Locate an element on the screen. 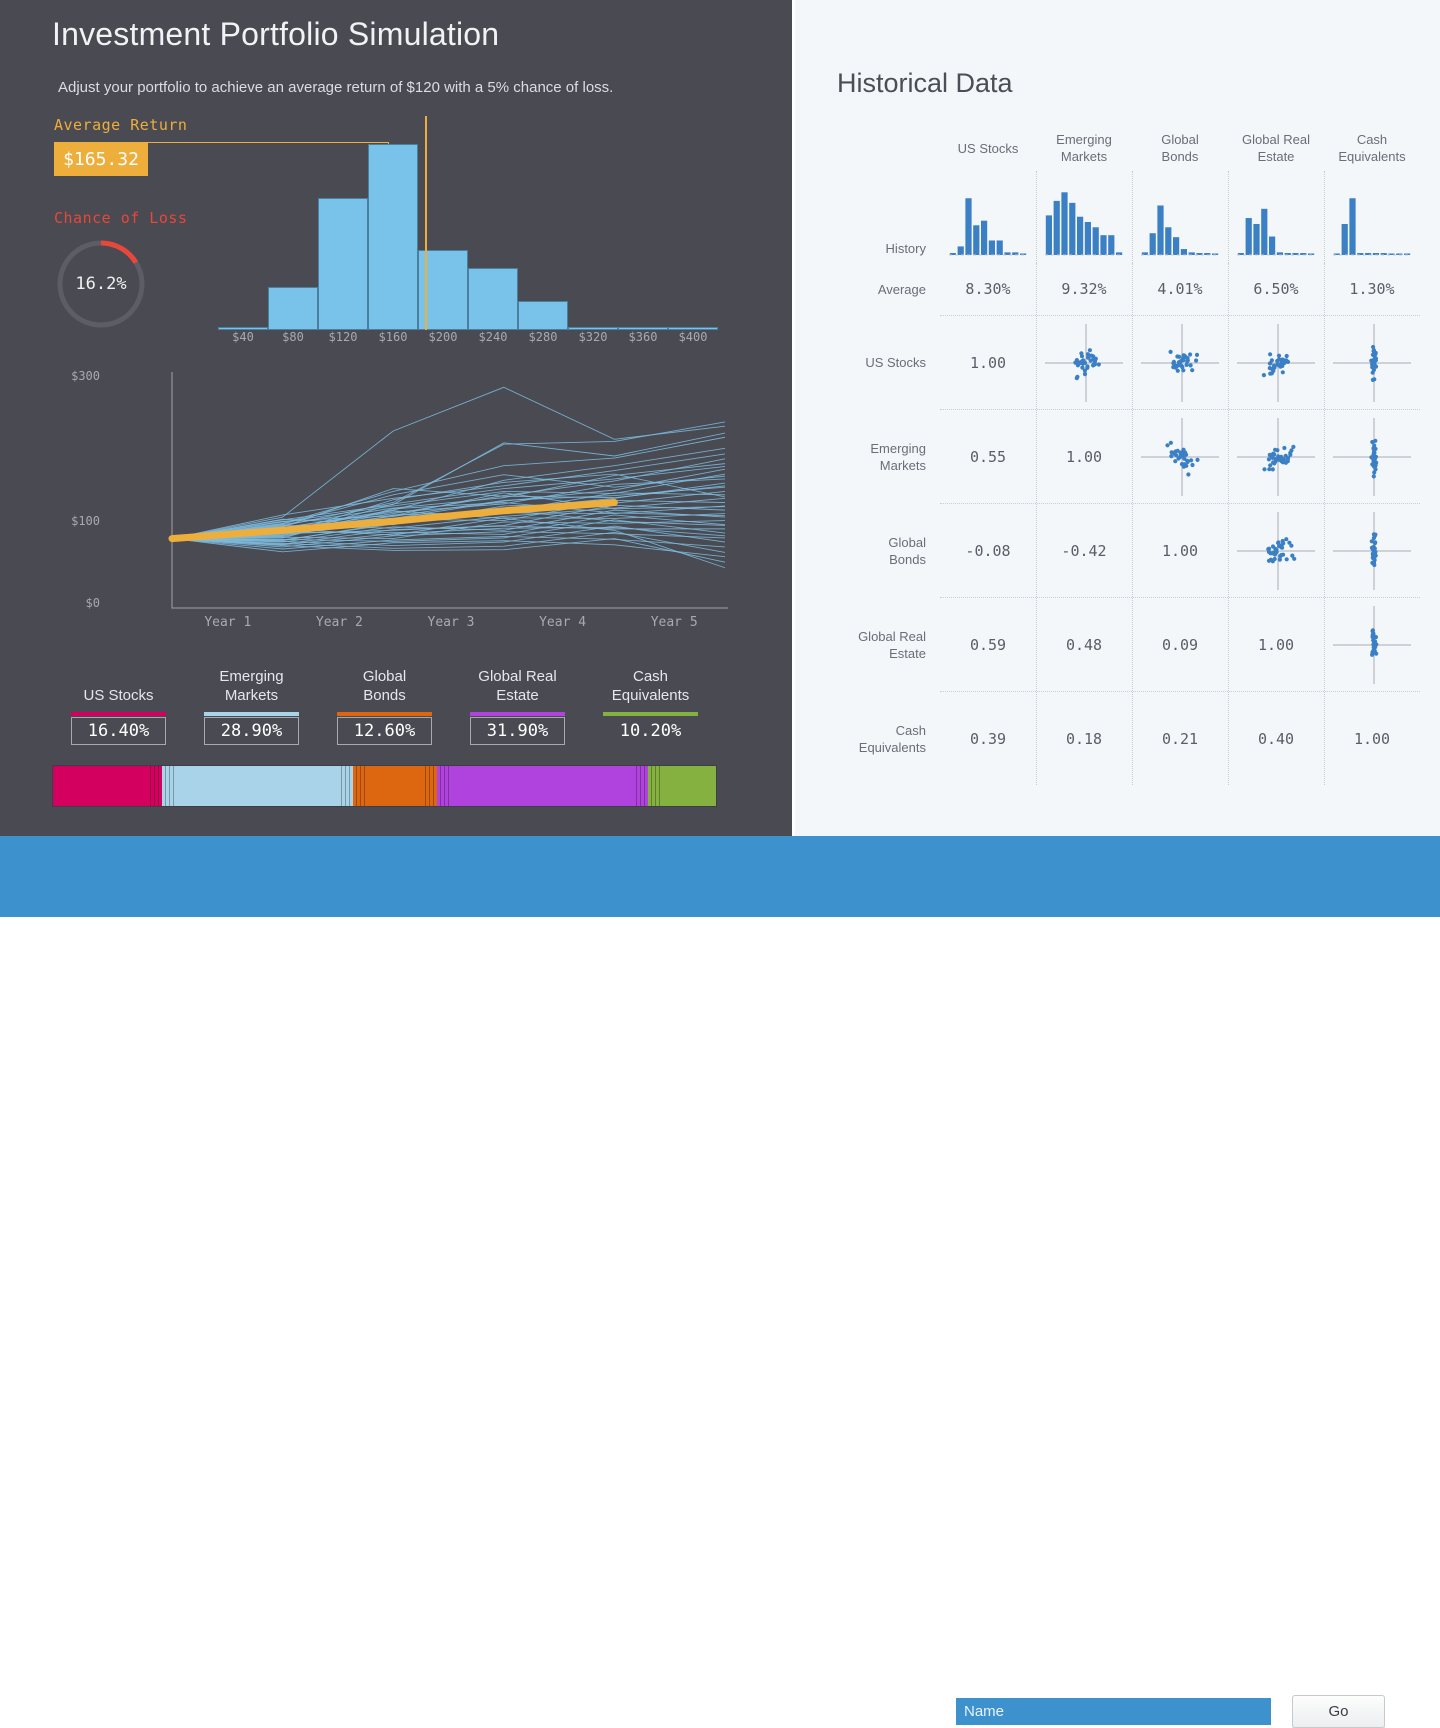 Image resolution: width=1440 pixels, height=1728 pixels. correlation-value: 0.40 is located at coordinates (1276, 738).